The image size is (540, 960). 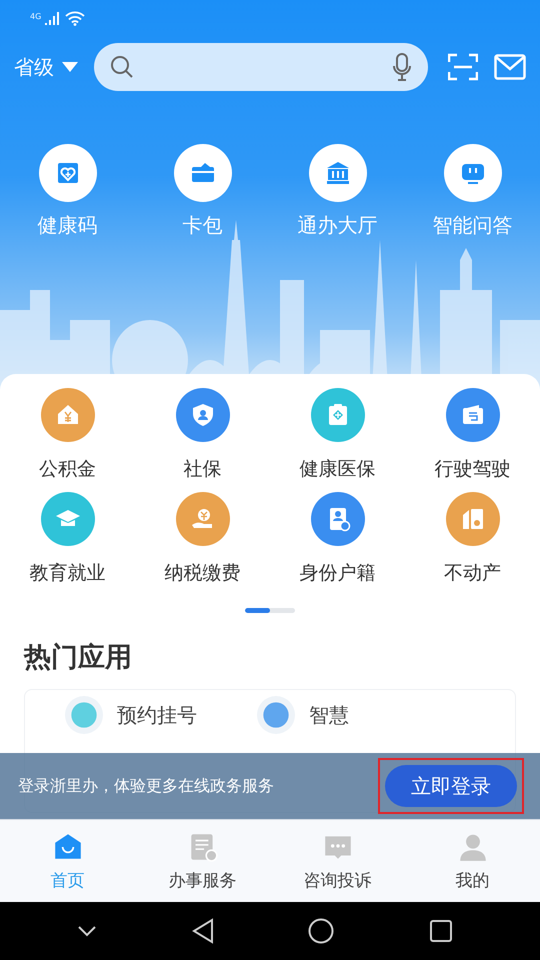 What do you see at coordinates (472, 573) in the screenshot?
I see `service-label: 不动产` at bounding box center [472, 573].